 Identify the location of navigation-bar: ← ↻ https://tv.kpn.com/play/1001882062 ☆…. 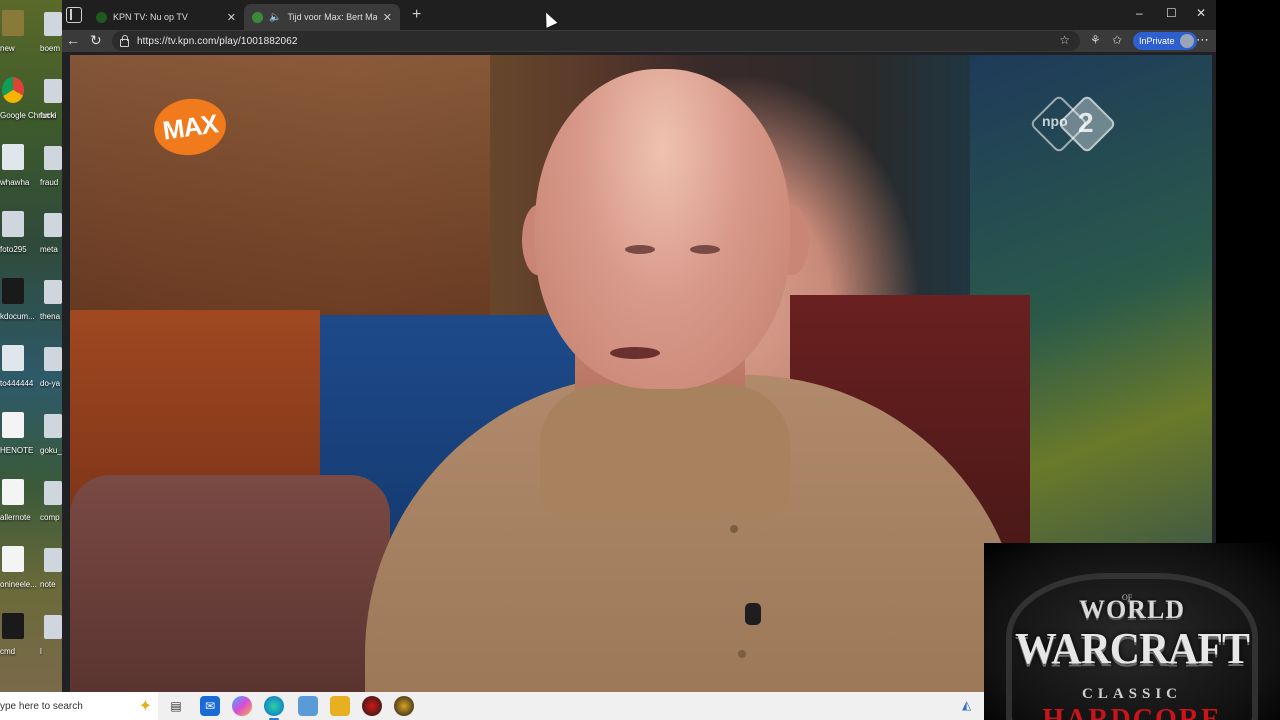
(639, 41).